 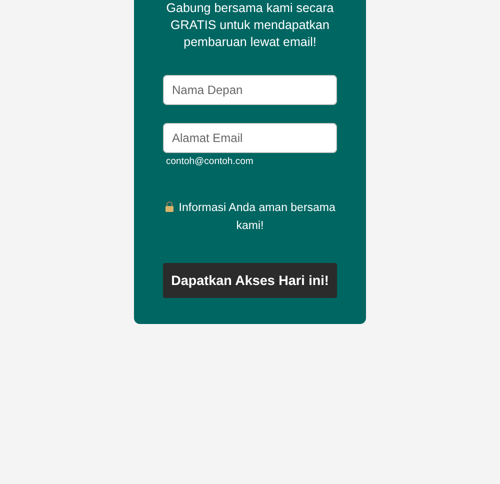 I want to click on padlock-icon, so click(x=169, y=206).